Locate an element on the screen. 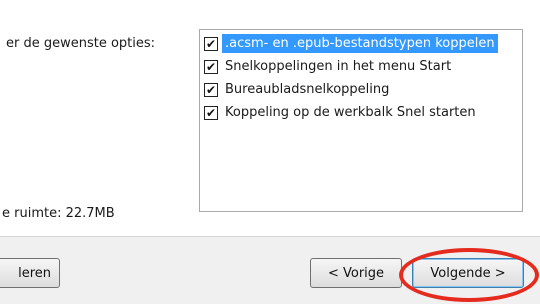  option-start-menu-shortcuts: ✔ Snelkoppelingen in het menu Start is located at coordinates (329, 66).